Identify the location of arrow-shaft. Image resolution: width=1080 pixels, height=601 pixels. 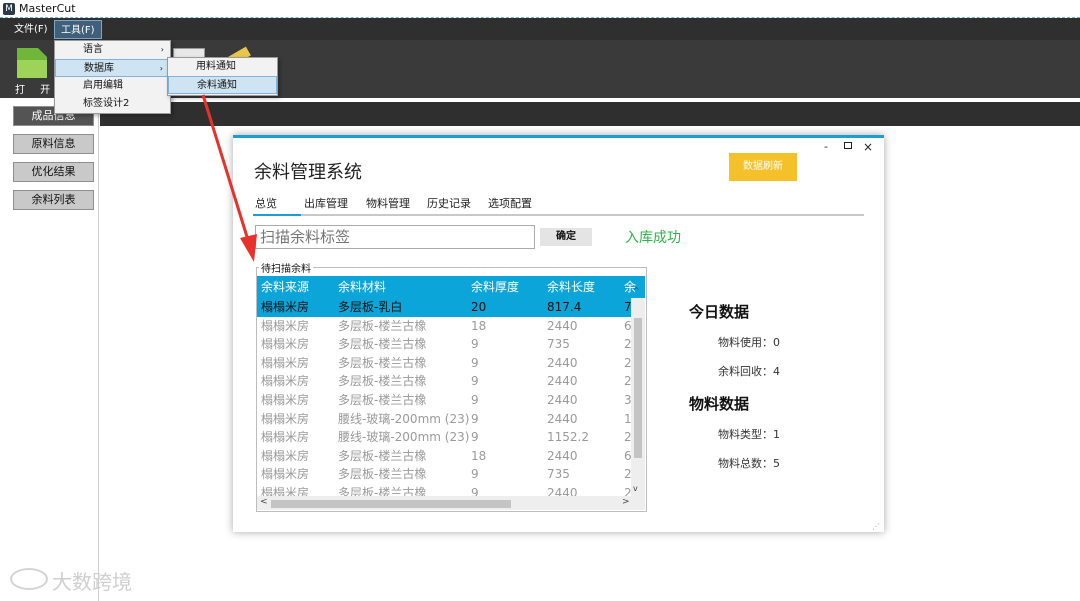
(225, 167).